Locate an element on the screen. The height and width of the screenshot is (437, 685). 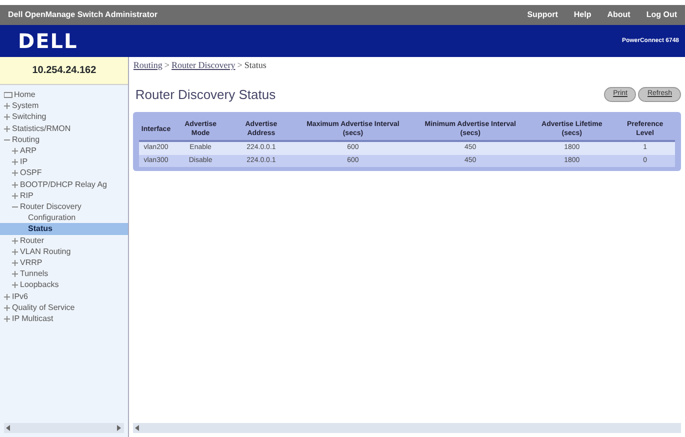
breadcrumb-link: Routing is located at coordinates (147, 65).